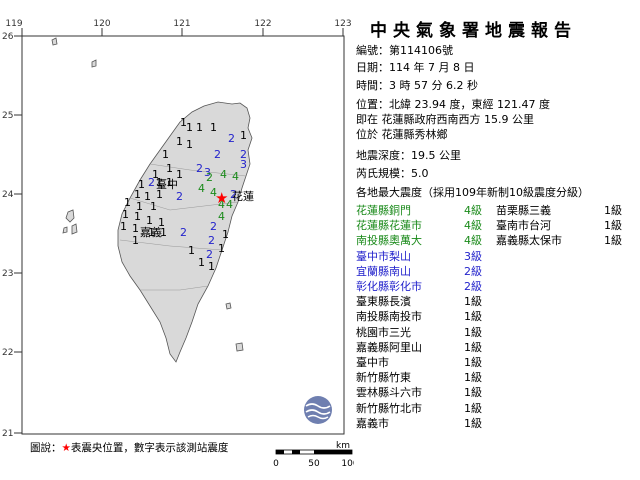 Image resolution: width=640 pixels, height=480 pixels. What do you see at coordinates (389, 226) in the screenshot?
I see `intensity-area: 花蓮縣花蓮市` at bounding box center [389, 226].